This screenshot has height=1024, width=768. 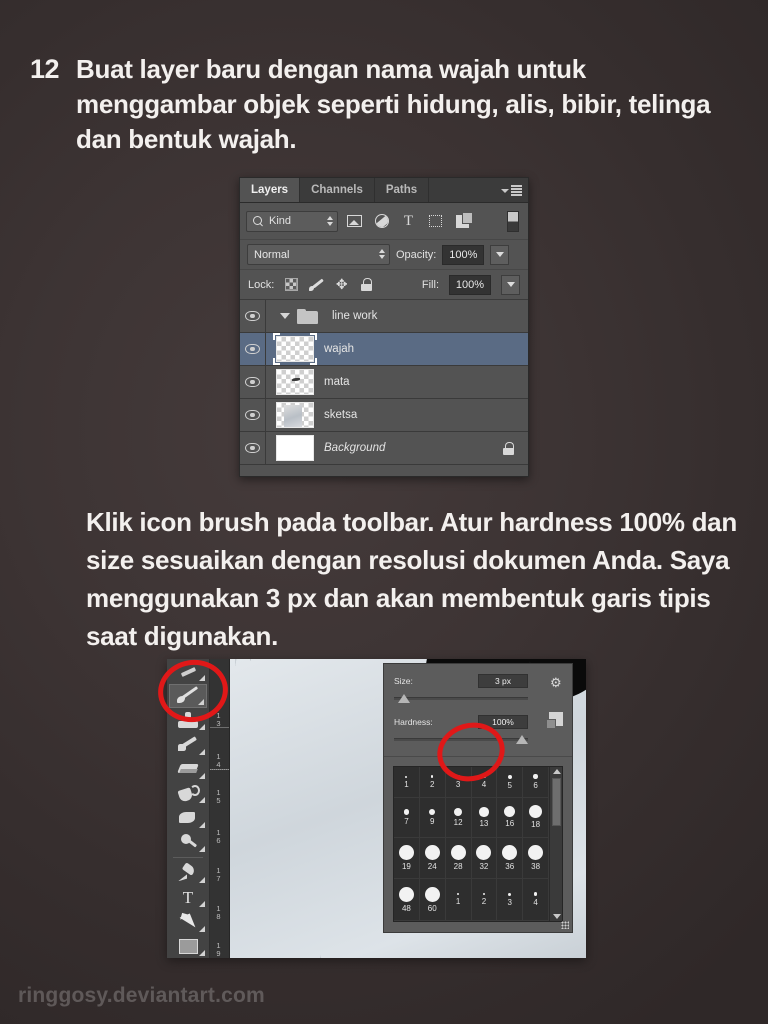 I want to click on size-slider, so click(x=461, y=699).